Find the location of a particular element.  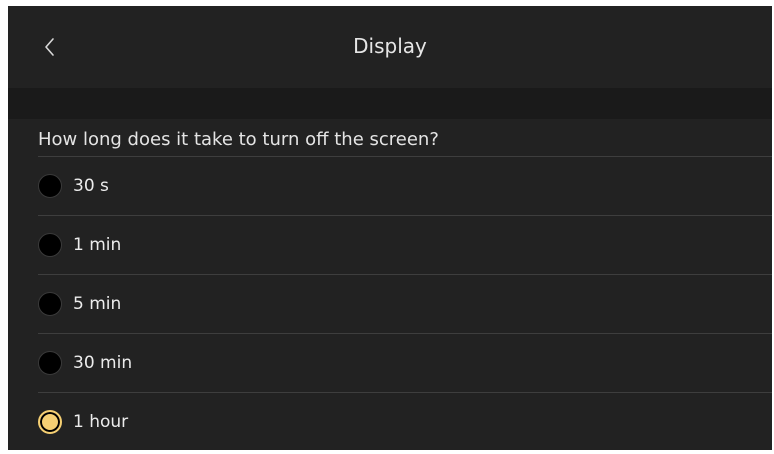

option-label: 30 s is located at coordinates (91, 186).